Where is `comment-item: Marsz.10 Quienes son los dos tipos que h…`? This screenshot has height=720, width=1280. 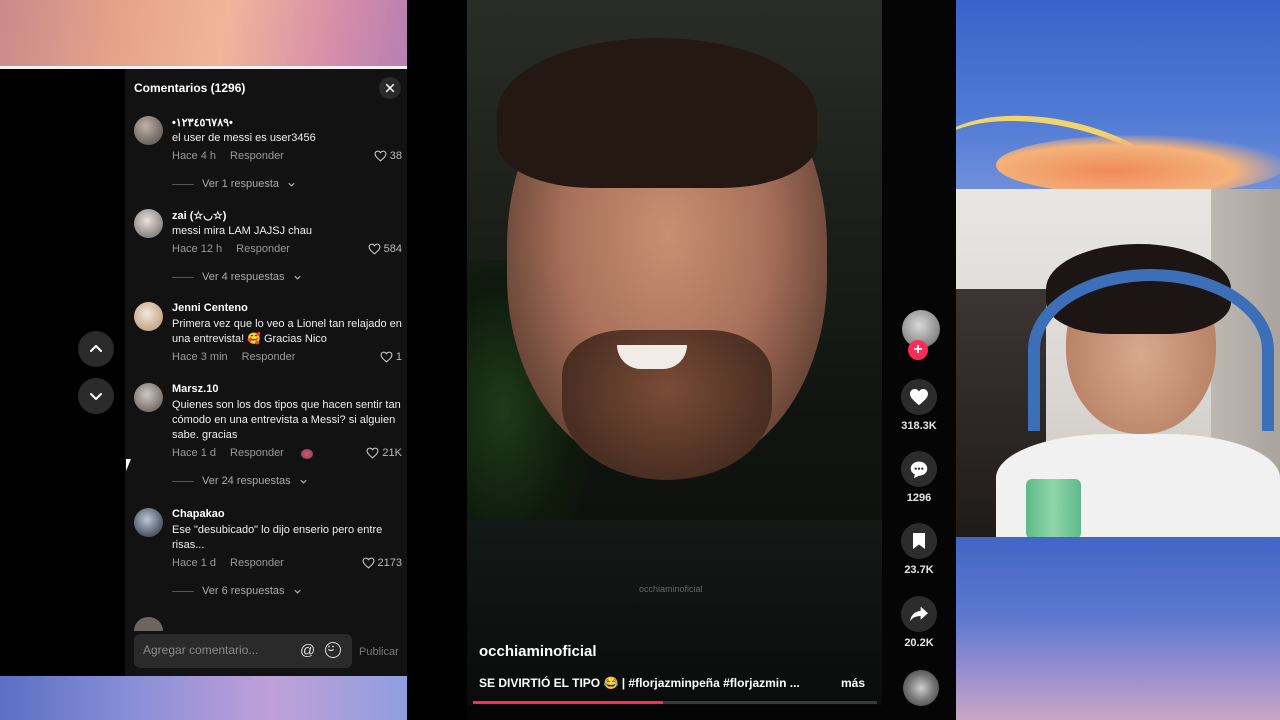
comment-item: Marsz.10 Quienes son los dos tipos que h… is located at coordinates (268, 438).